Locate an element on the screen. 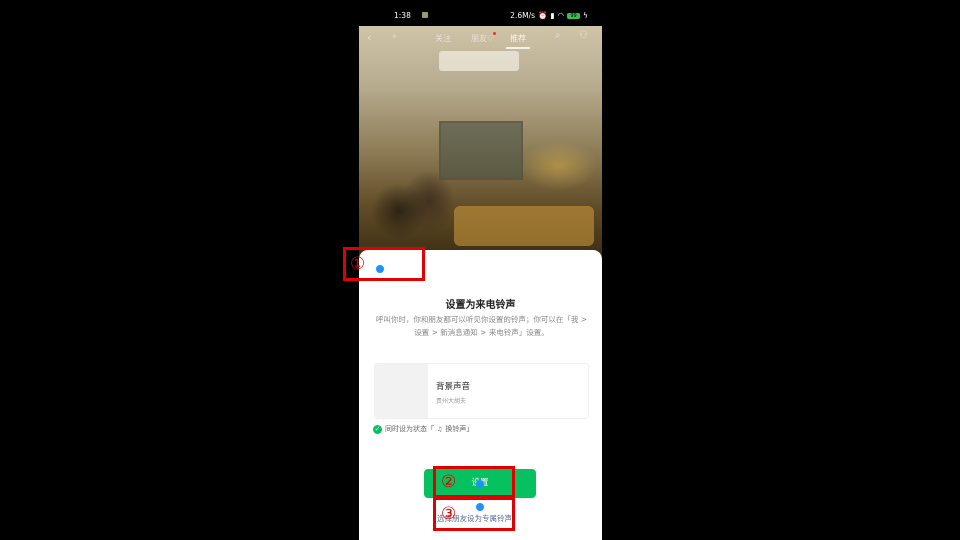 The image size is (960, 540). status-option-label: 同时设为状态「 is located at coordinates (409, 429).